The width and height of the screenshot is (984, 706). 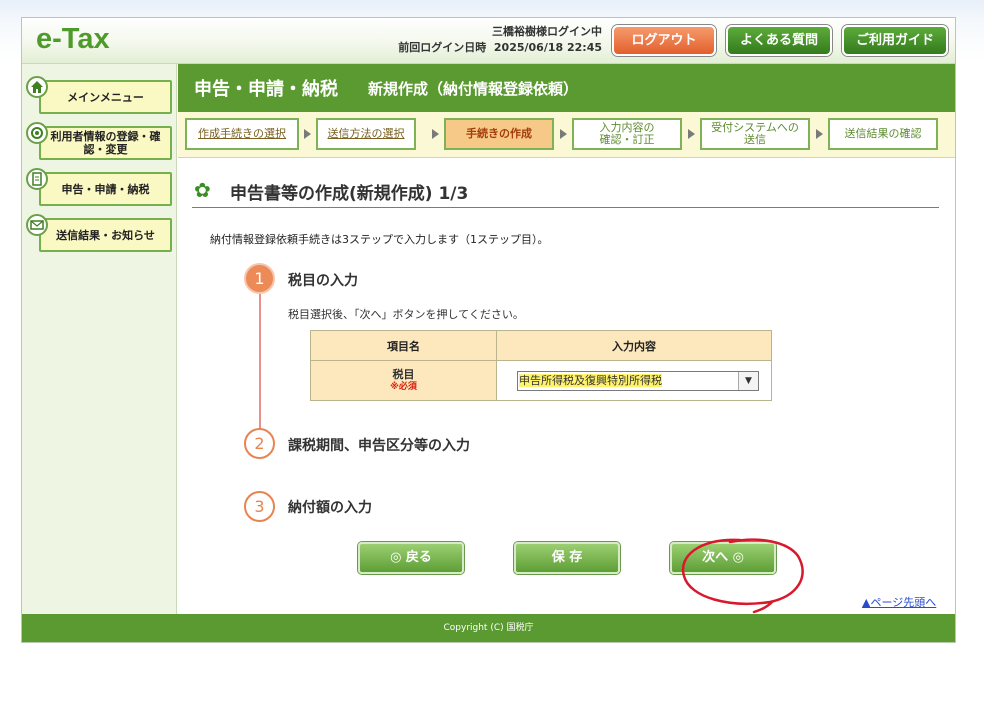 I want to click on step-select-procedure: 作成手続きの選択, so click(x=242, y=134).